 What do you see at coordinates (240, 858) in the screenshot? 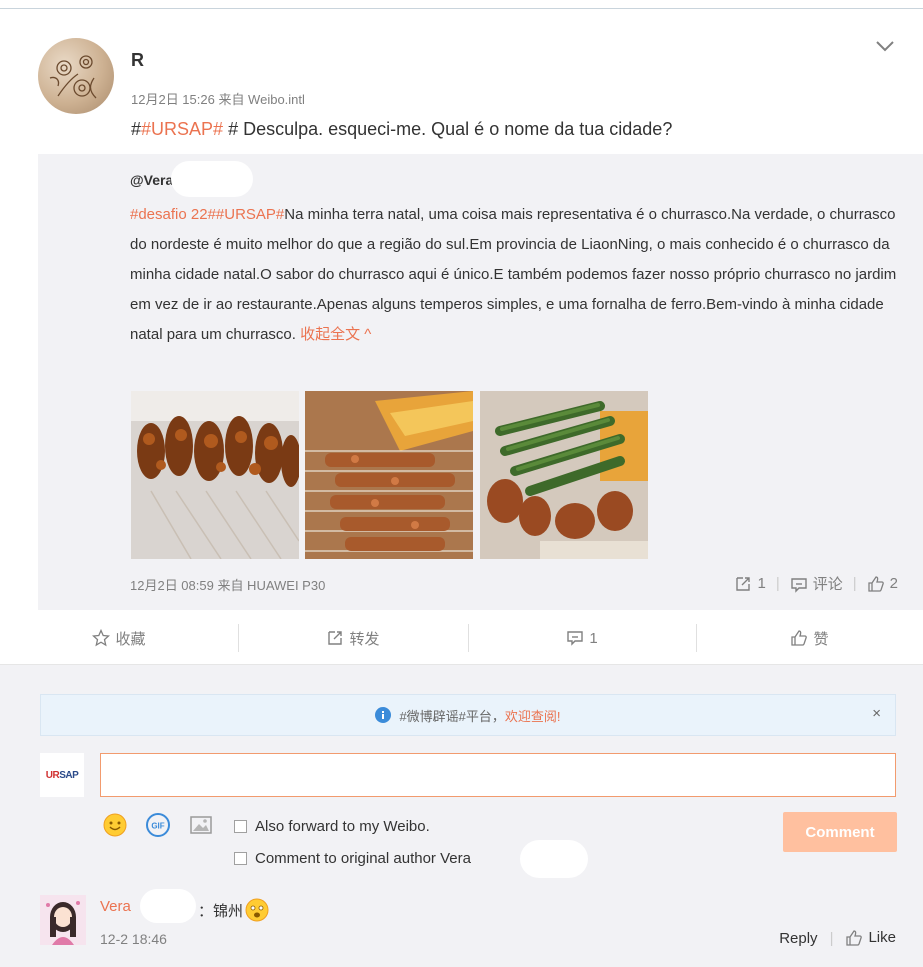
I see `comment-original-checkbox` at bounding box center [240, 858].